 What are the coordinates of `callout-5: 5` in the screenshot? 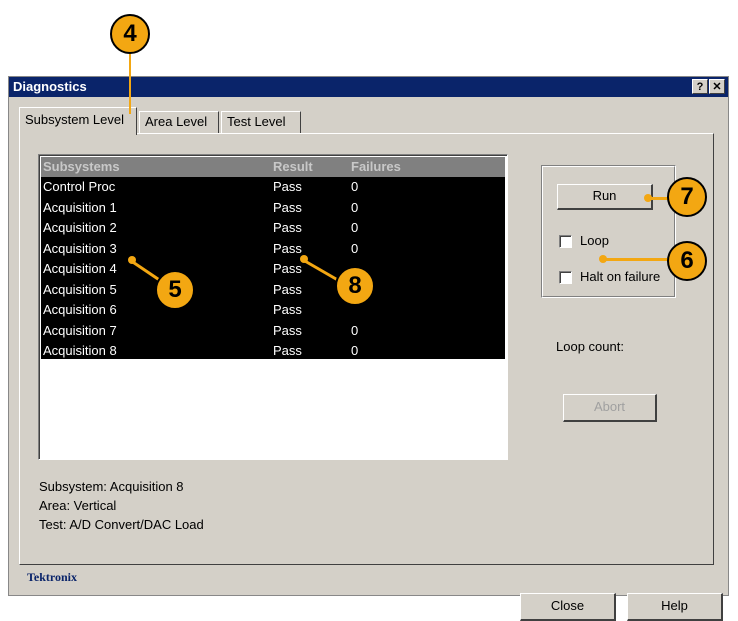 It's located at (175, 290).